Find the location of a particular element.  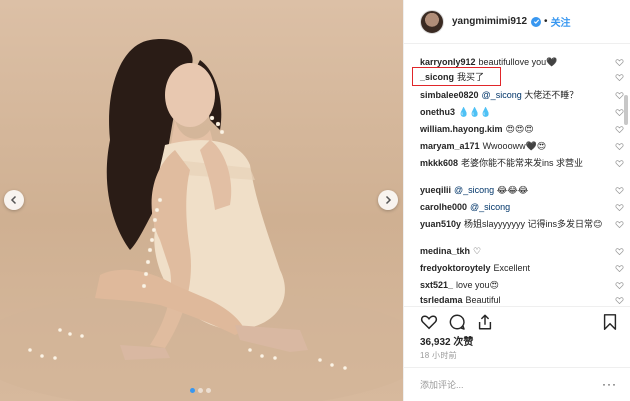

comment-text: 💧💧💧 is located at coordinates (475, 112).